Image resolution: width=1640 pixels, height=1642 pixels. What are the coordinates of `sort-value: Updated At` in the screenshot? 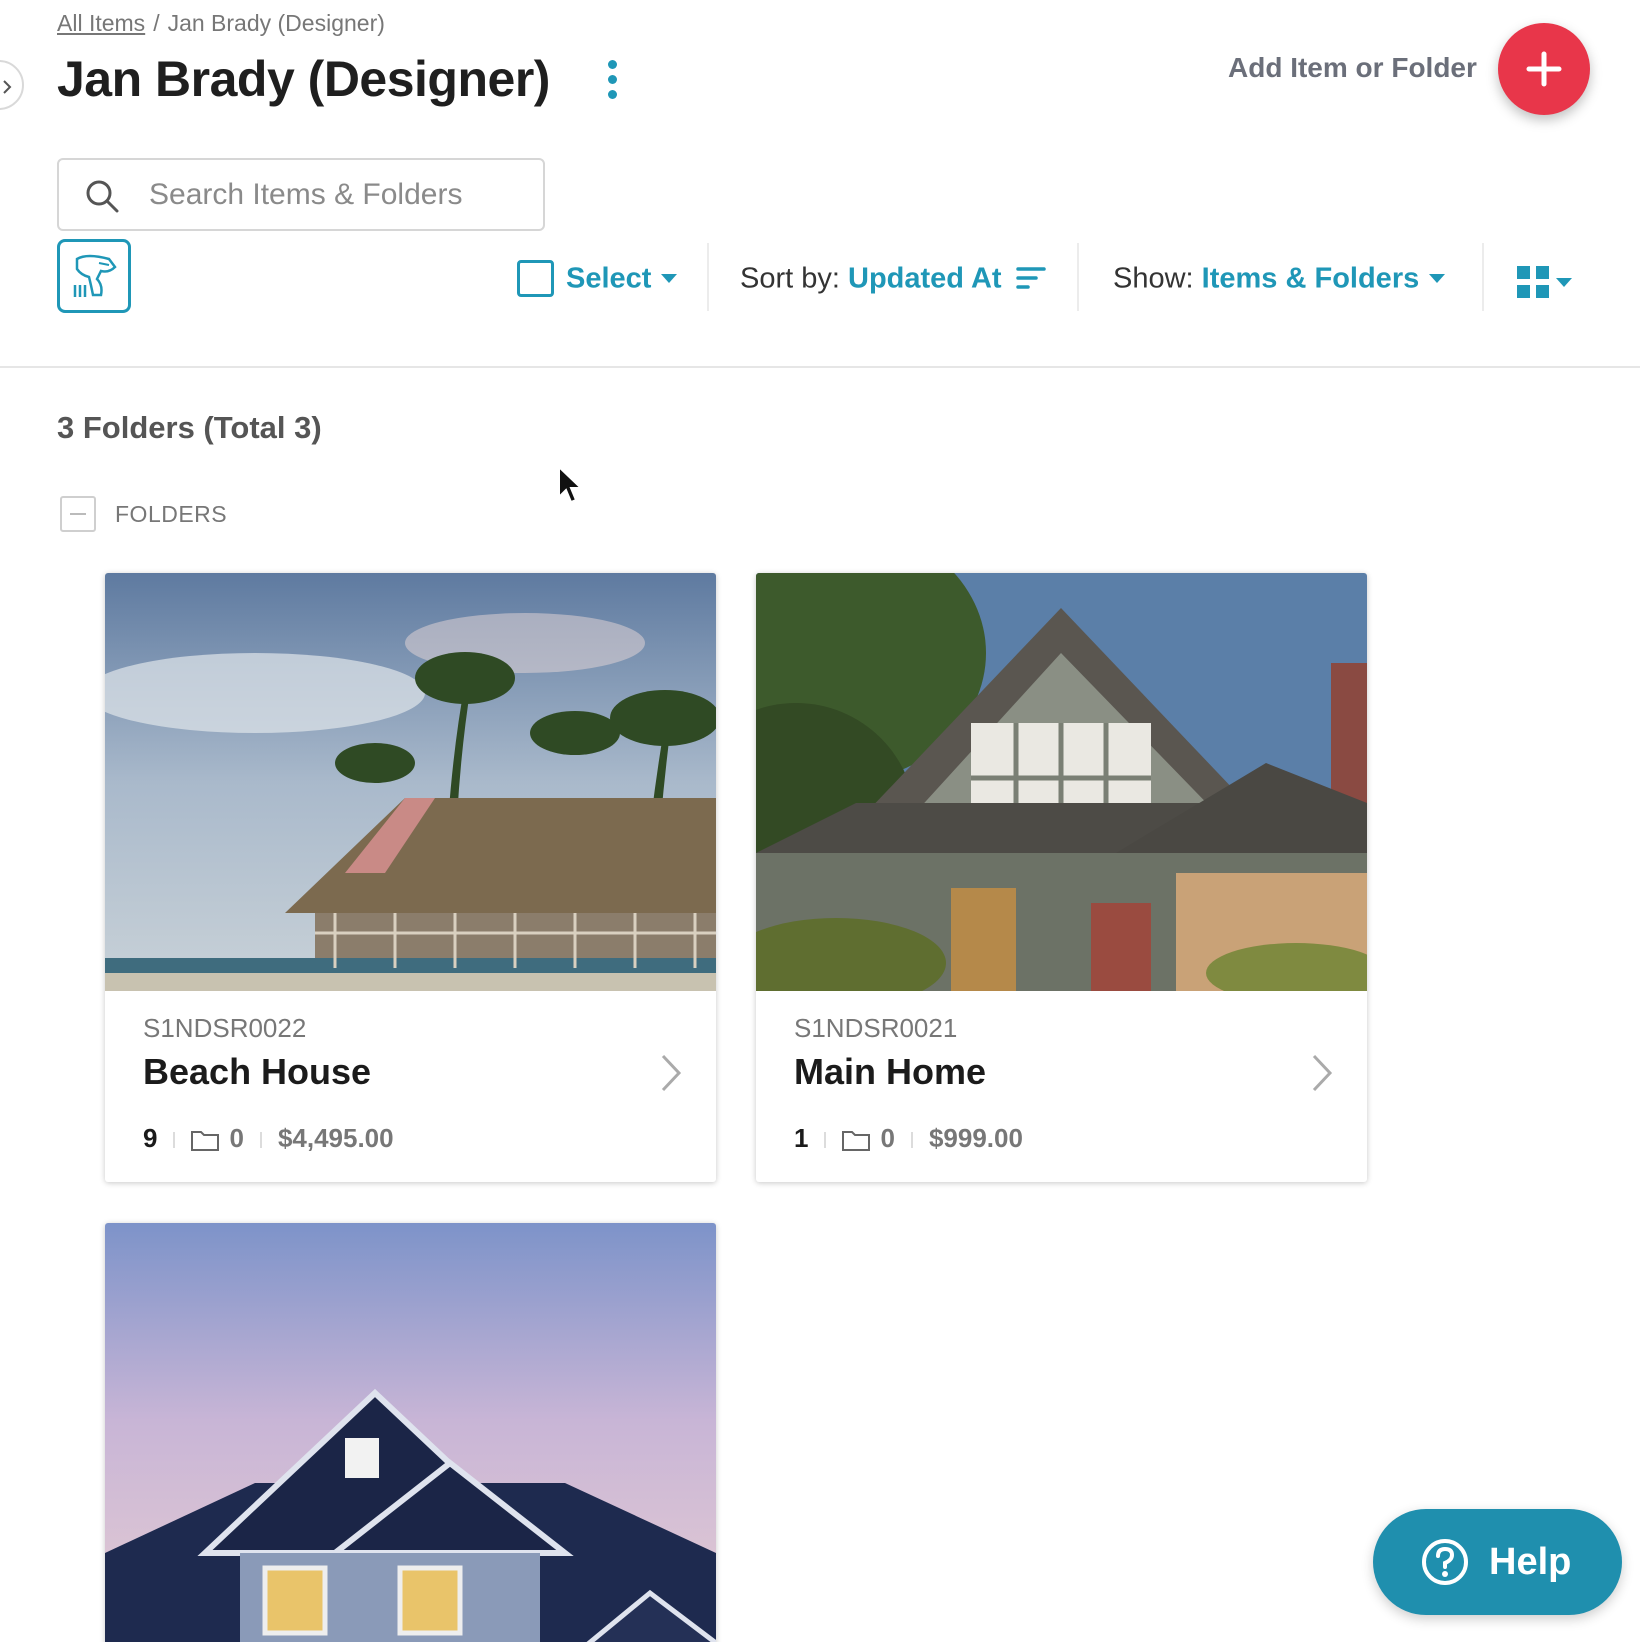 It's located at (925, 278).